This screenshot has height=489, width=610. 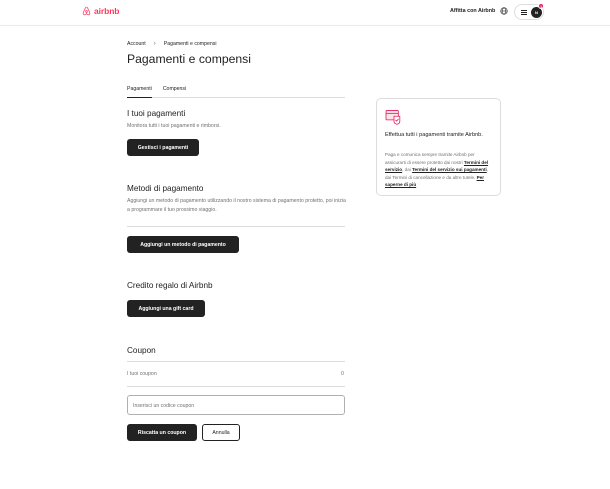 I want to click on coupon-code-input: Inserisci un codice coupon, so click(x=236, y=405).